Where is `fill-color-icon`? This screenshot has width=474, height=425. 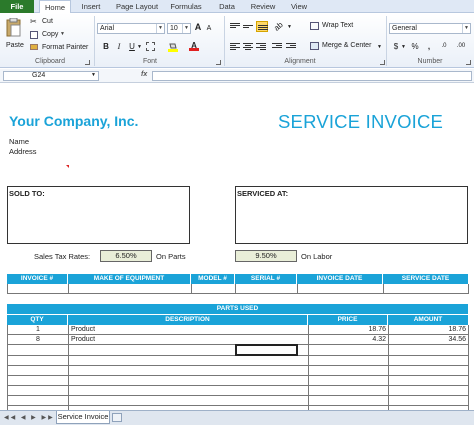
fill-color-icon is located at coordinates (173, 47).